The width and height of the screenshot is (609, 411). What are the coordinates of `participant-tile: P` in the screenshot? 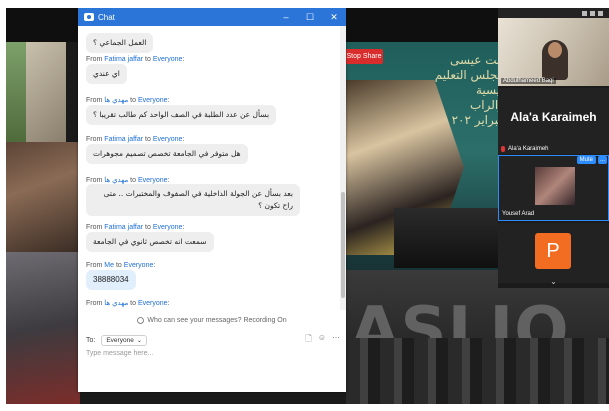 It's located at (553, 253).